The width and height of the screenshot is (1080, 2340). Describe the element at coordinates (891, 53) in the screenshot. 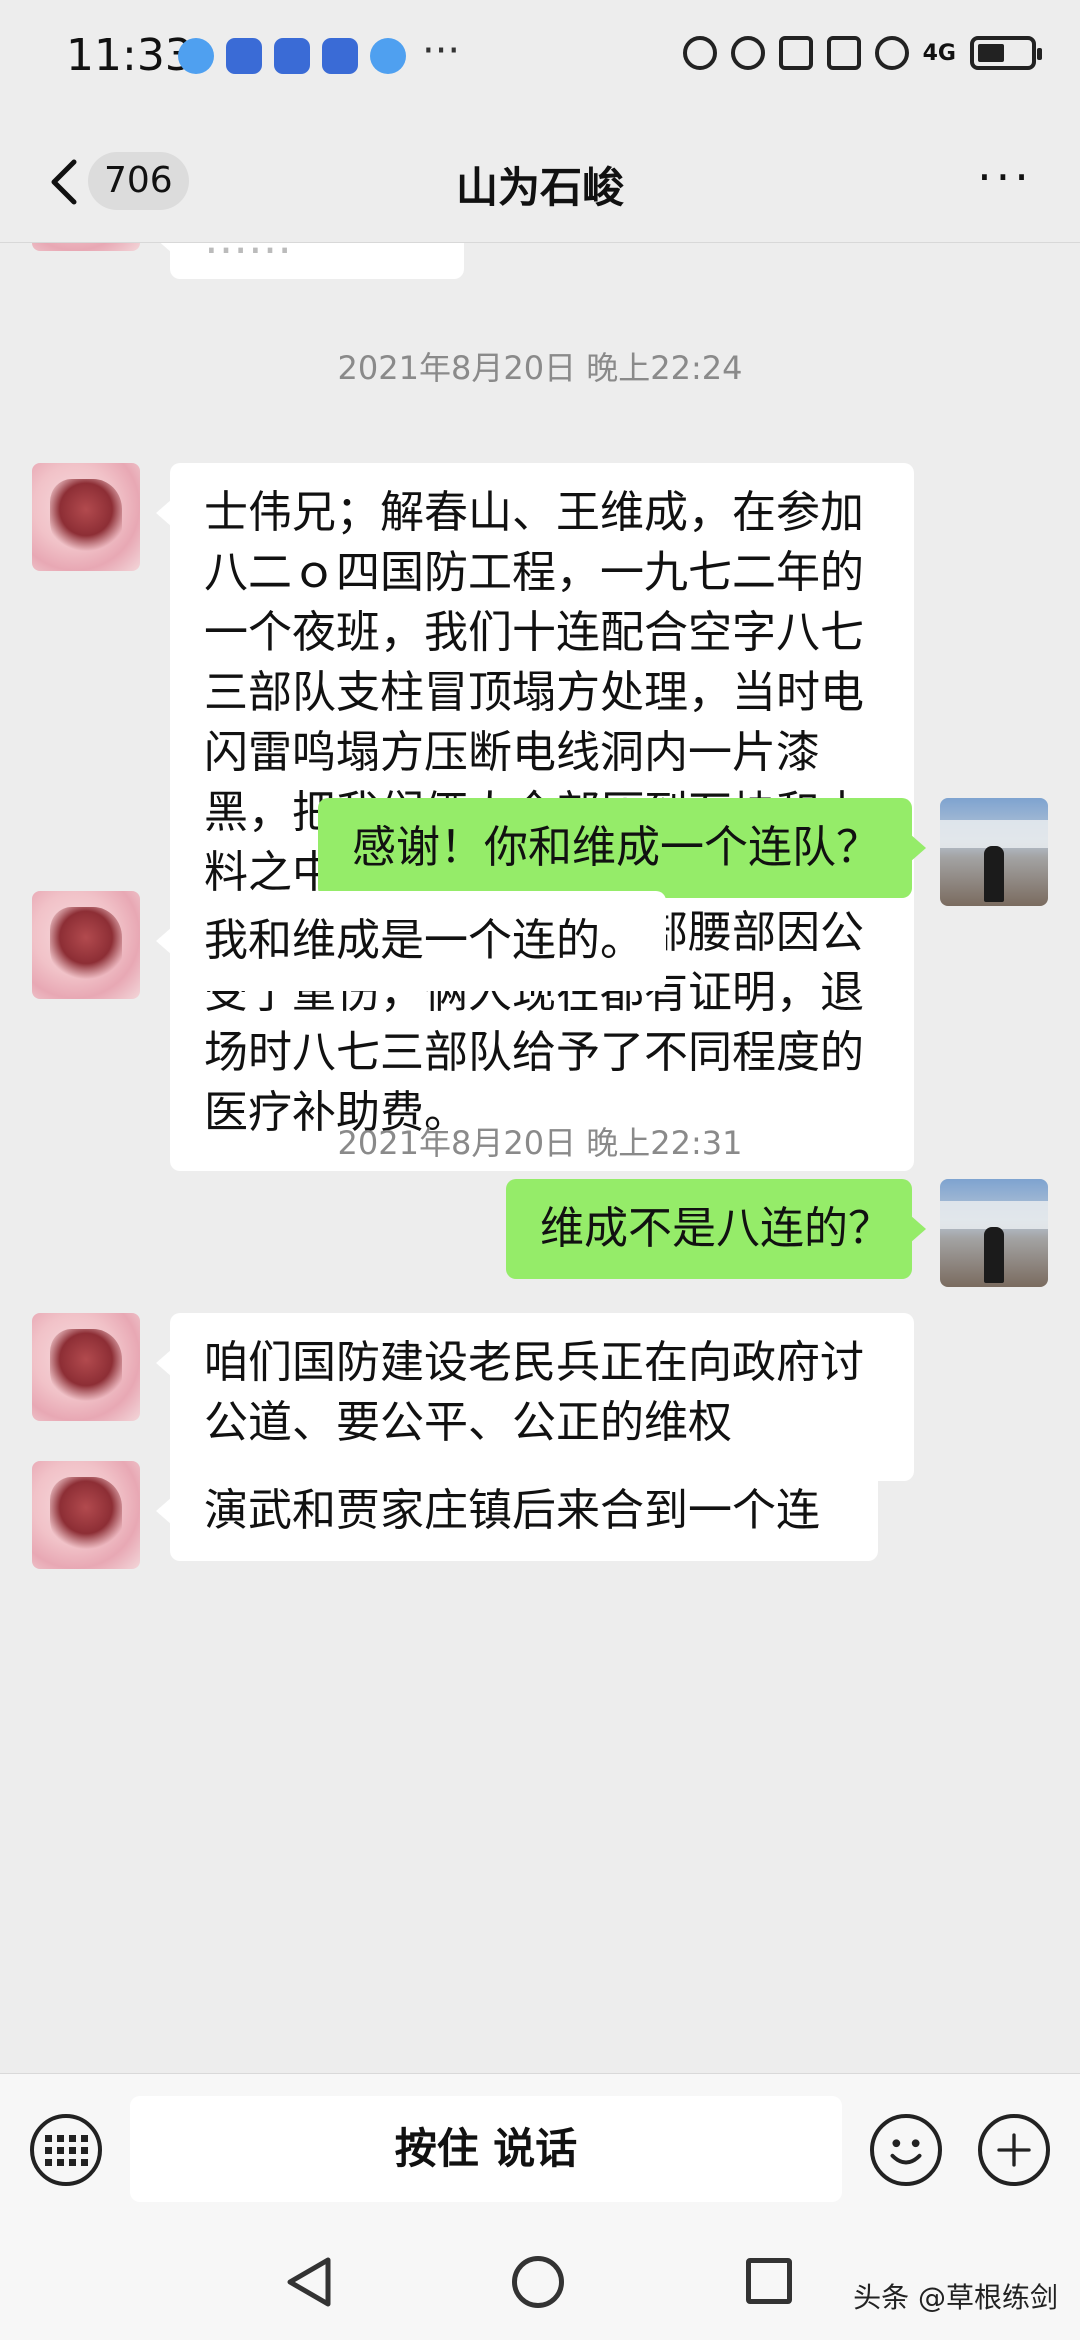

I see `wifi-icon` at that location.